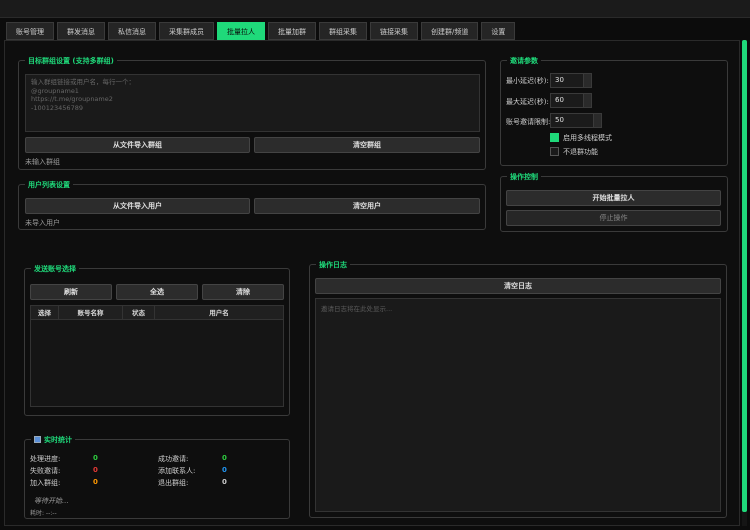 This screenshot has height=530, width=750. What do you see at coordinates (95, 458) in the screenshot?
I see `stat-value-progress: 0` at bounding box center [95, 458].